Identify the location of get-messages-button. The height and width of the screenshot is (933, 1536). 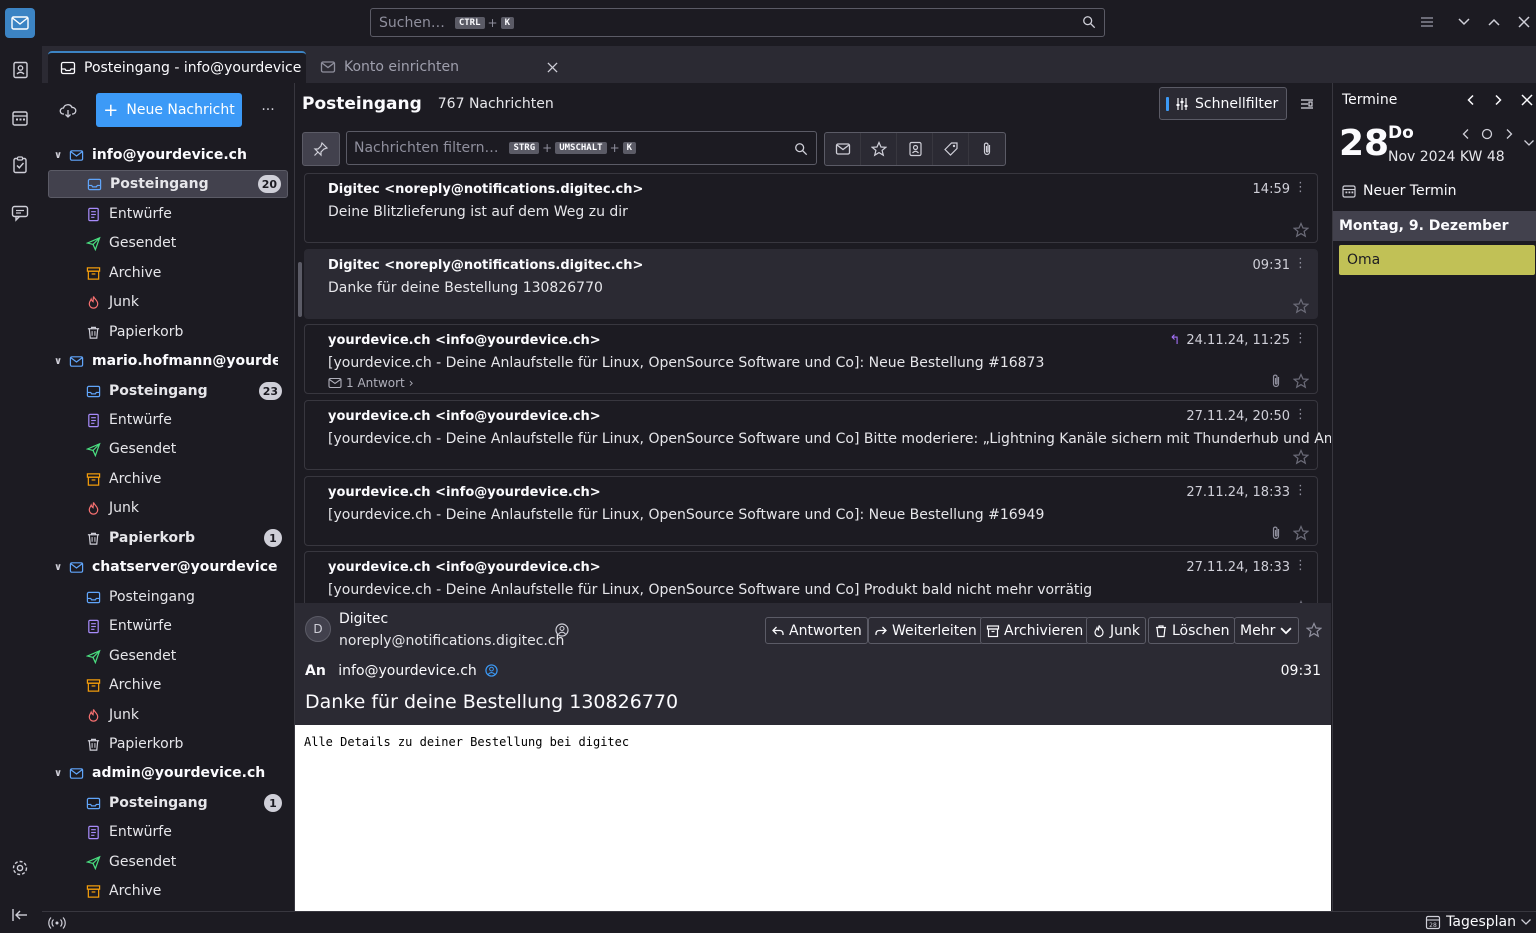
(68, 110).